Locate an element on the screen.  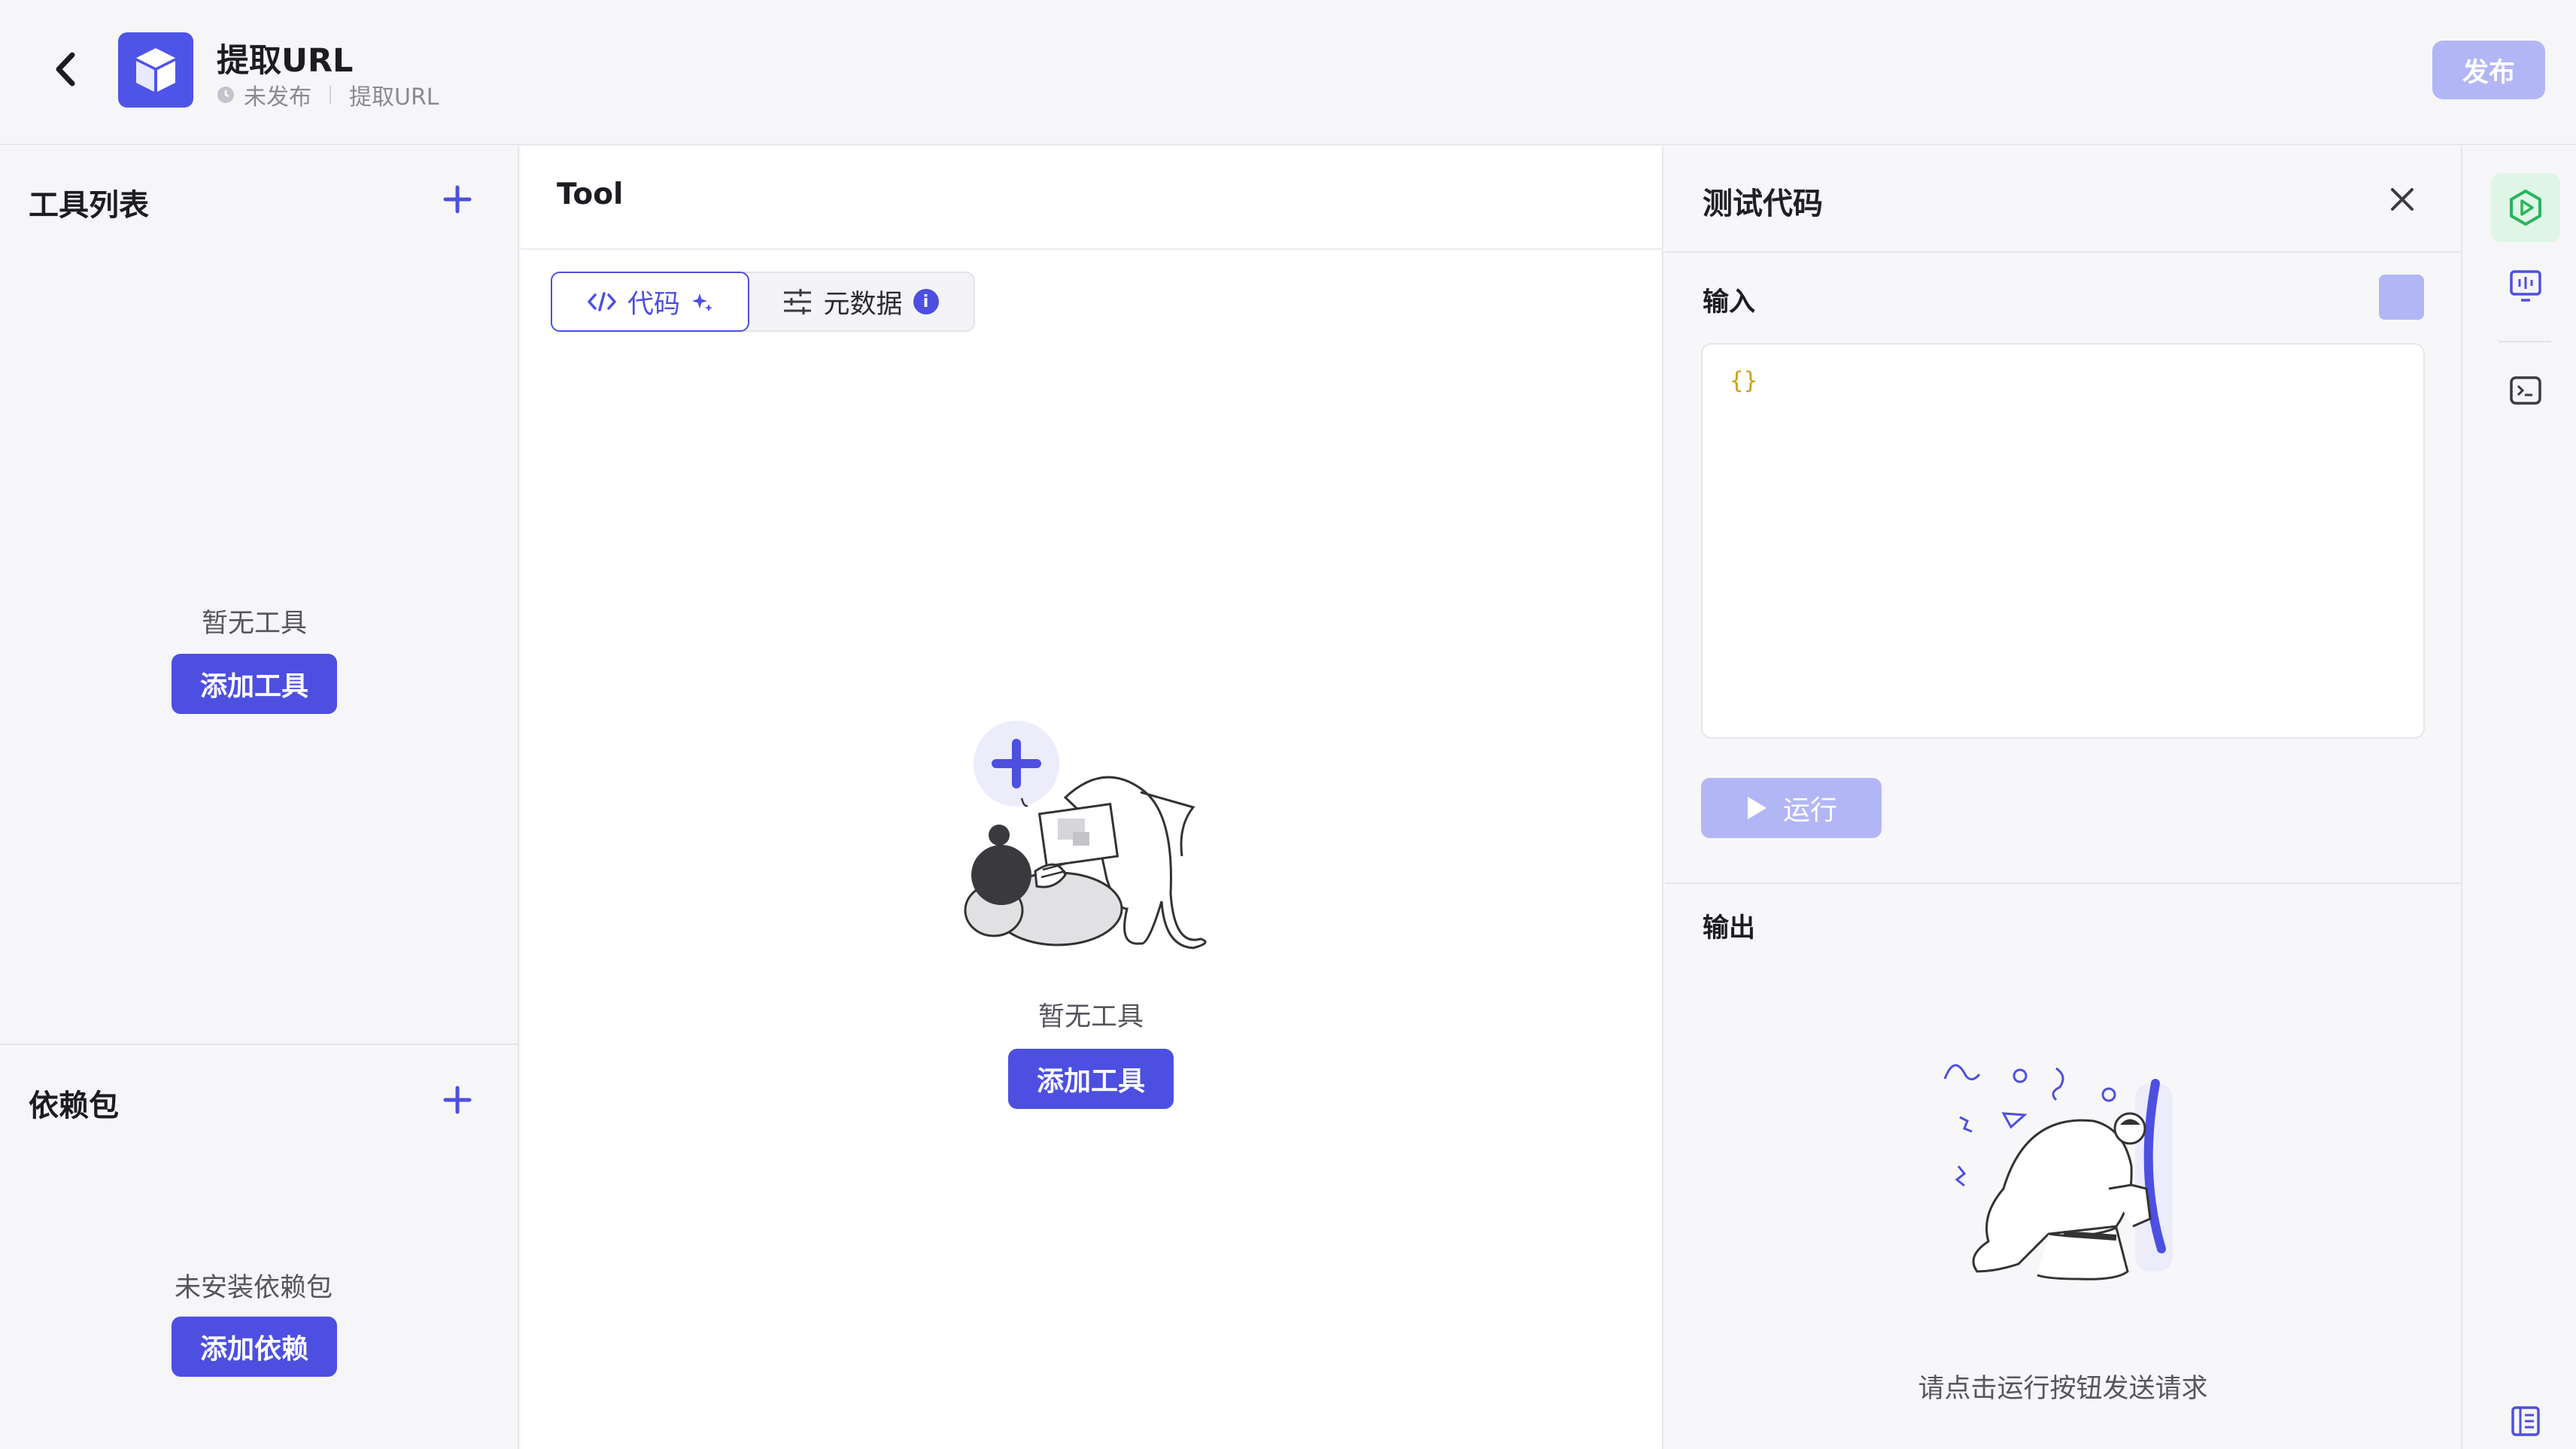
rail-separator is located at coordinates (2525, 341).